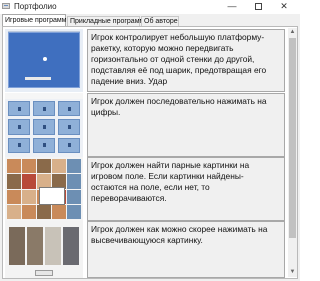 The width and height of the screenshot is (320, 281). I want to click on maximize-icon, so click(258, 6).